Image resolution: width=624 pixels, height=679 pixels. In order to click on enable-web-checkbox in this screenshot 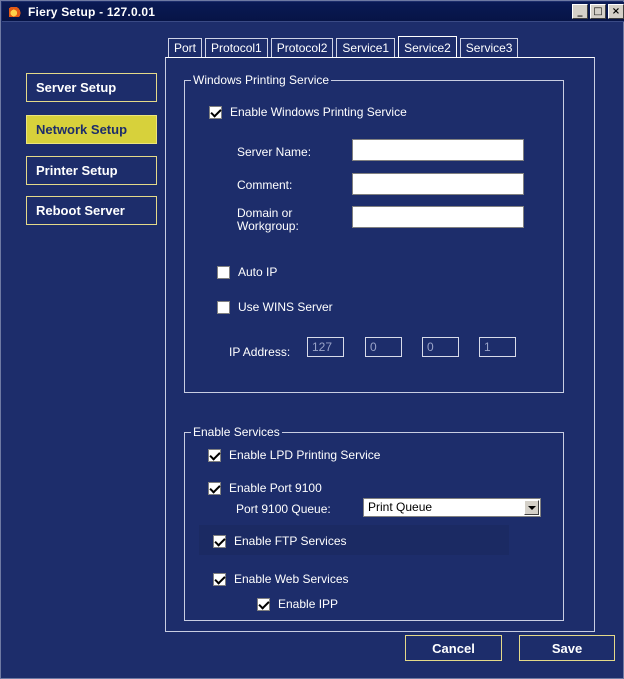, I will do `click(219, 579)`.